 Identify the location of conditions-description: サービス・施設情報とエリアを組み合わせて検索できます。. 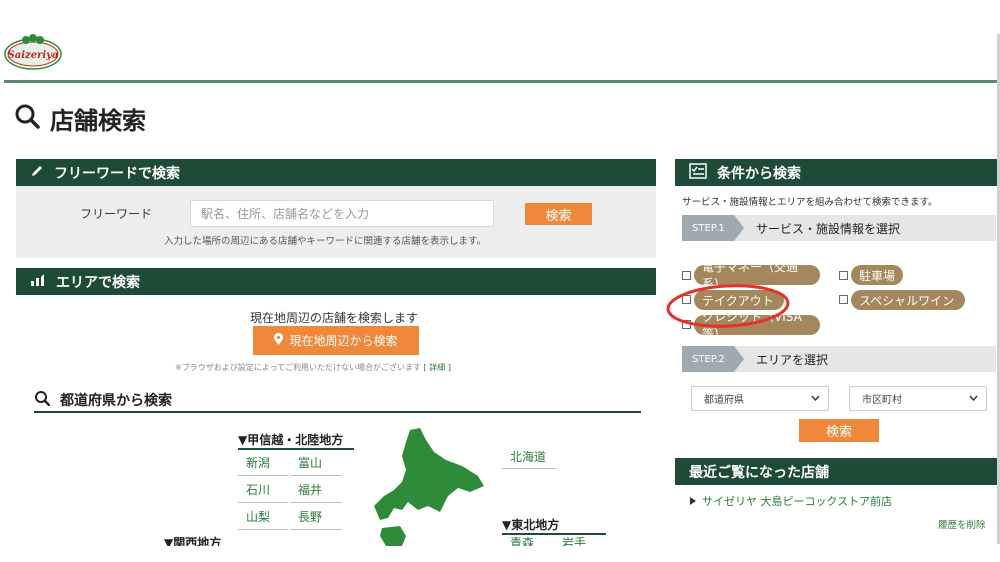
(810, 202).